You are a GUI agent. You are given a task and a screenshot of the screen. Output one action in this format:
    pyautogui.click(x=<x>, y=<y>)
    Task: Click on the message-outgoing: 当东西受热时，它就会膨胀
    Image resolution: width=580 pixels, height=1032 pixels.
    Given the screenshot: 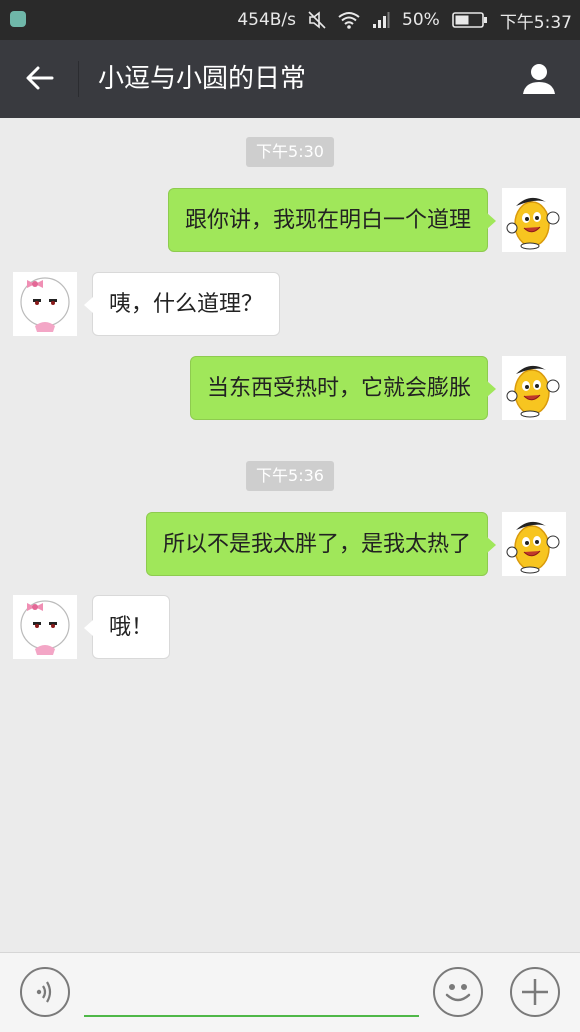 What is the action you would take?
    pyautogui.click(x=343, y=388)
    